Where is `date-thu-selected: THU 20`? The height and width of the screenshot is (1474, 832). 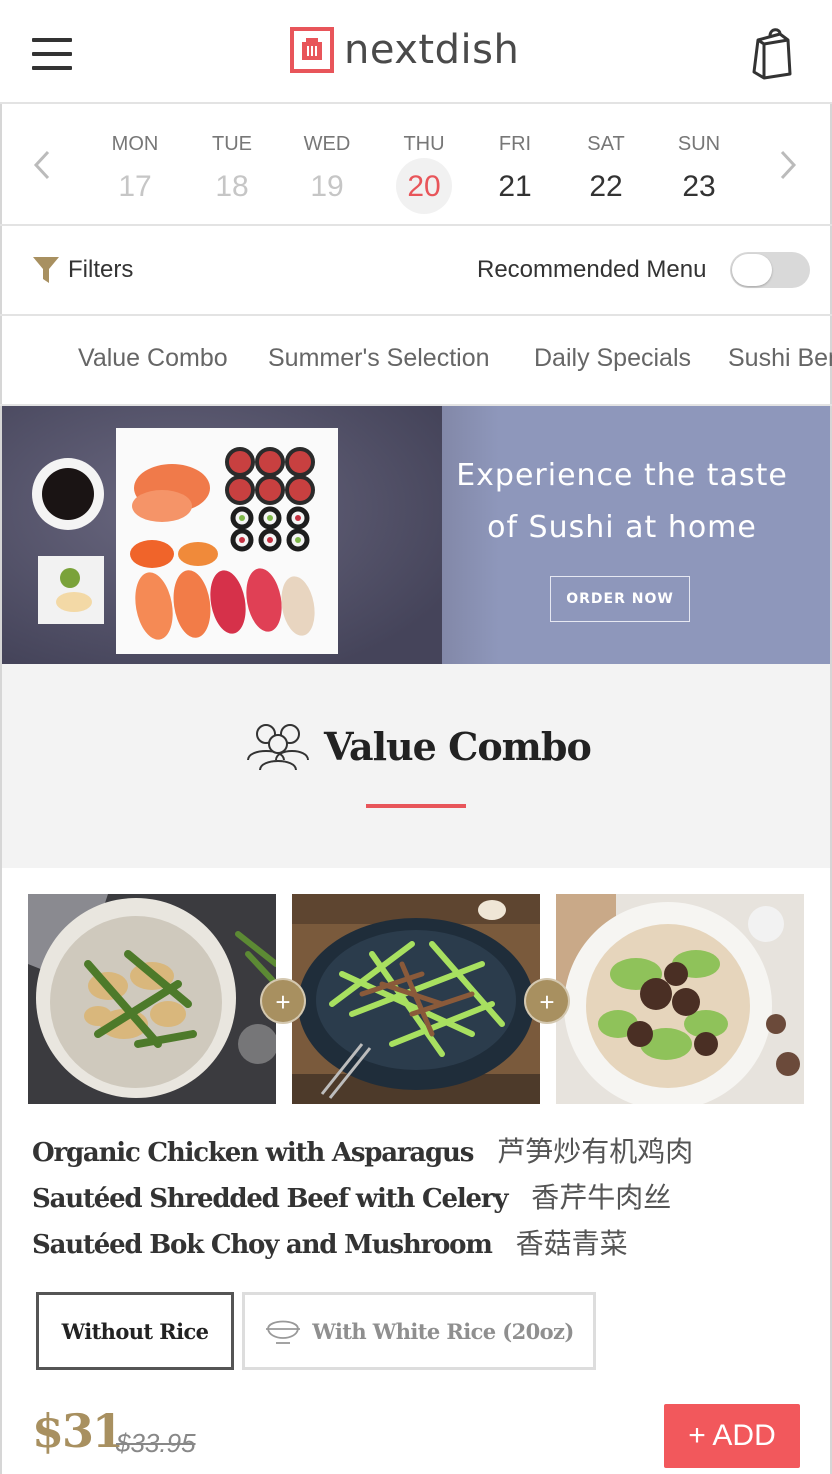
date-thu-selected: THU 20 is located at coordinates (424, 172).